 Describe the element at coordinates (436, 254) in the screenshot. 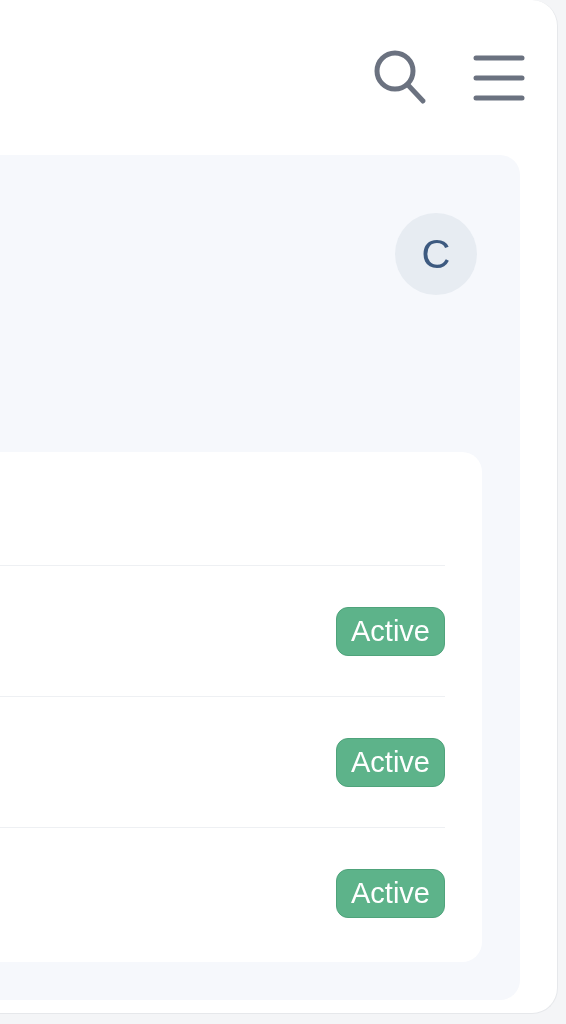

I see `avatar: C` at that location.